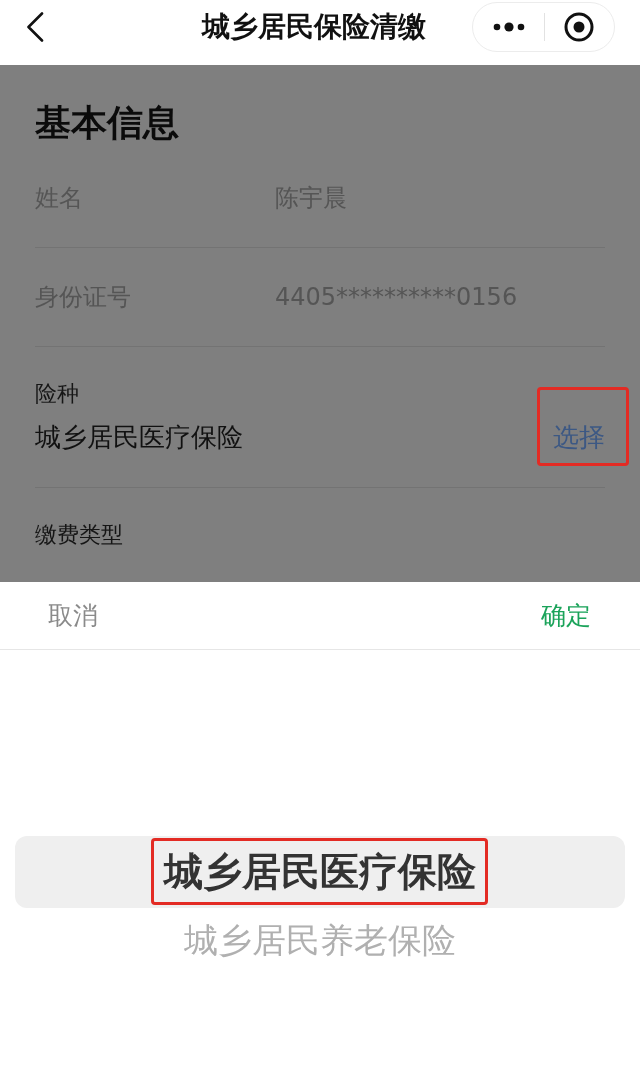 Image resolution: width=640 pixels, height=1082 pixels. I want to click on more-button, so click(509, 27).